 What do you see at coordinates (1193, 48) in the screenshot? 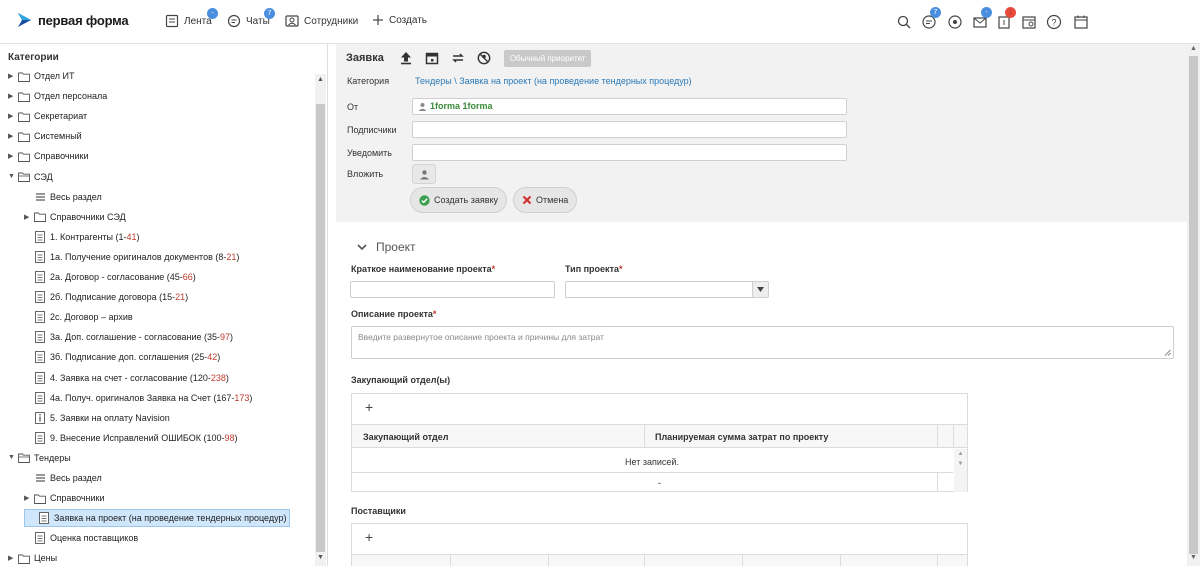
I see `main-scroll-up-icon: ▲` at bounding box center [1193, 48].